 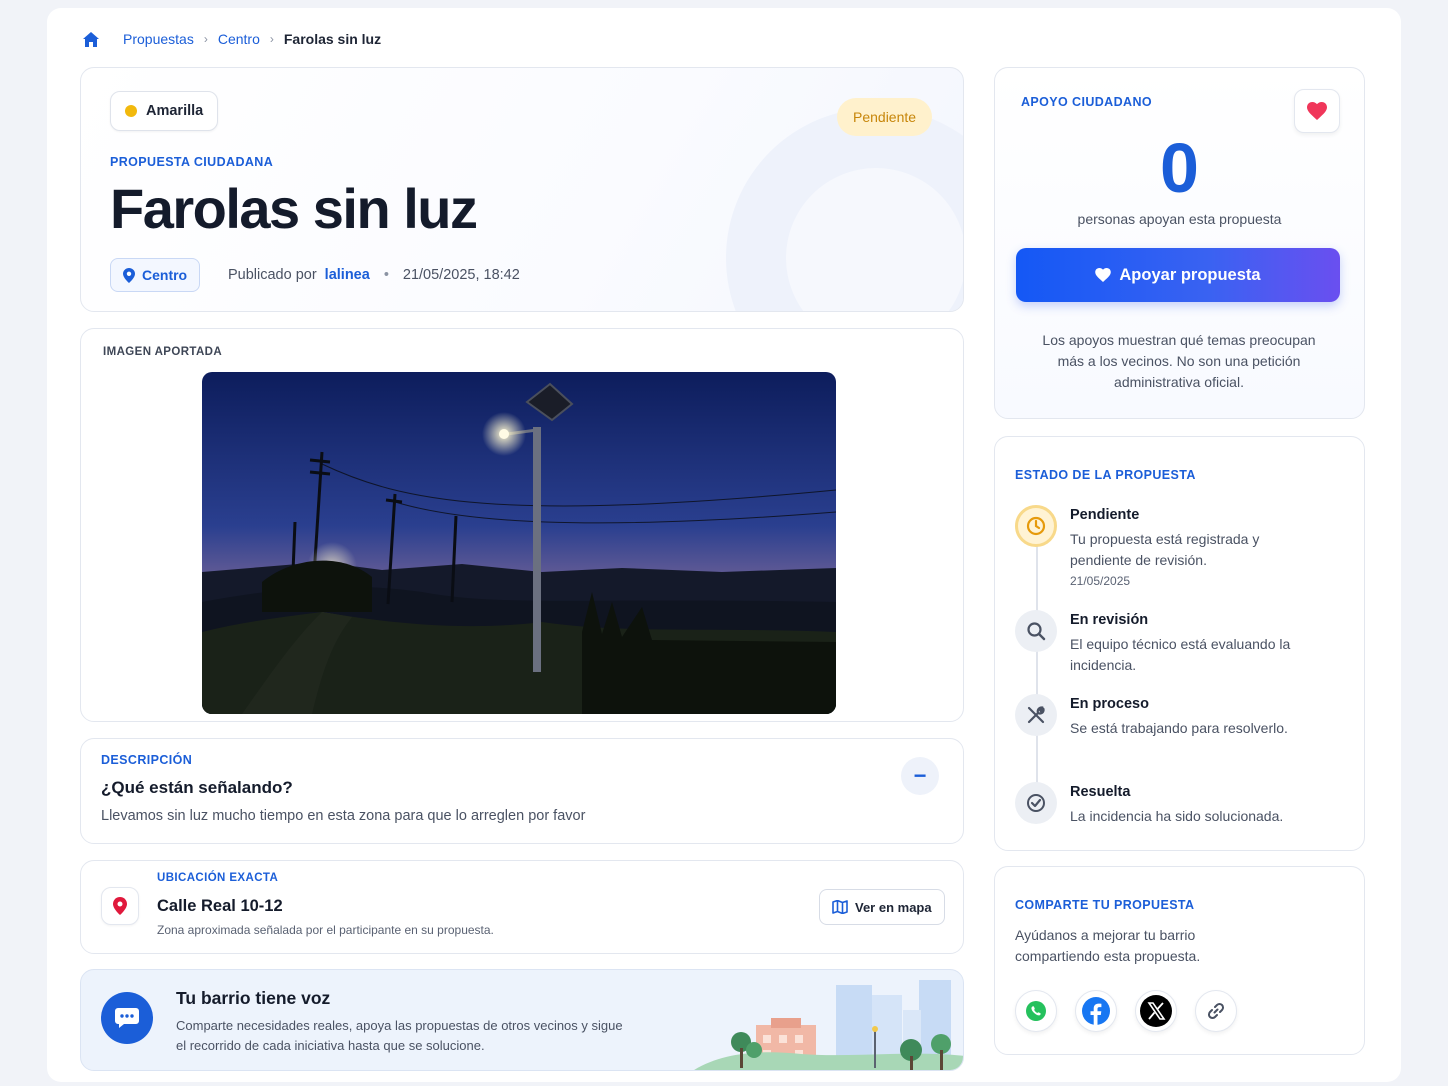 I want to click on facebook-icon, so click(x=1096, y=1011).